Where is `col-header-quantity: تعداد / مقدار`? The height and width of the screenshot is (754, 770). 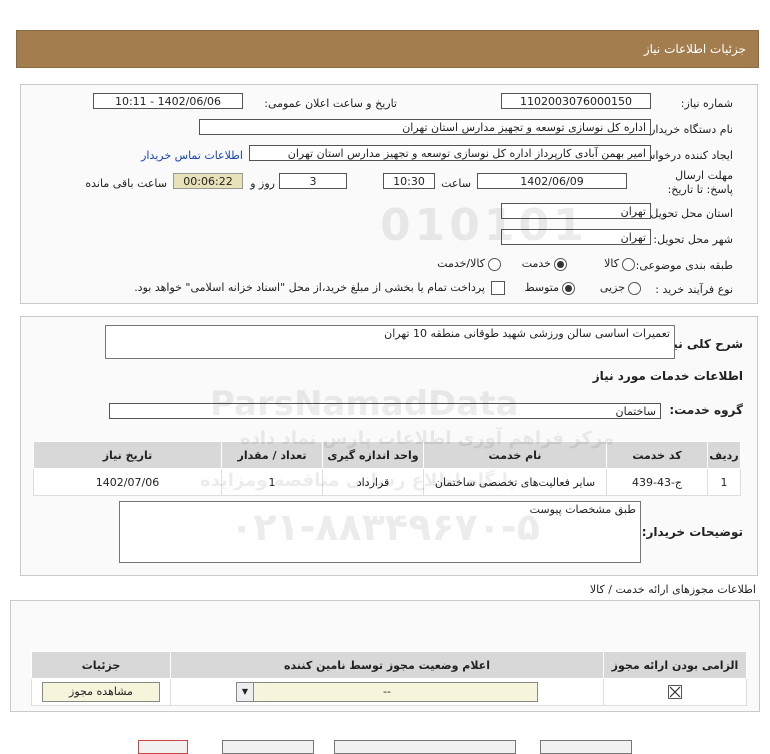 col-header-quantity: تعداد / مقدار is located at coordinates (272, 455).